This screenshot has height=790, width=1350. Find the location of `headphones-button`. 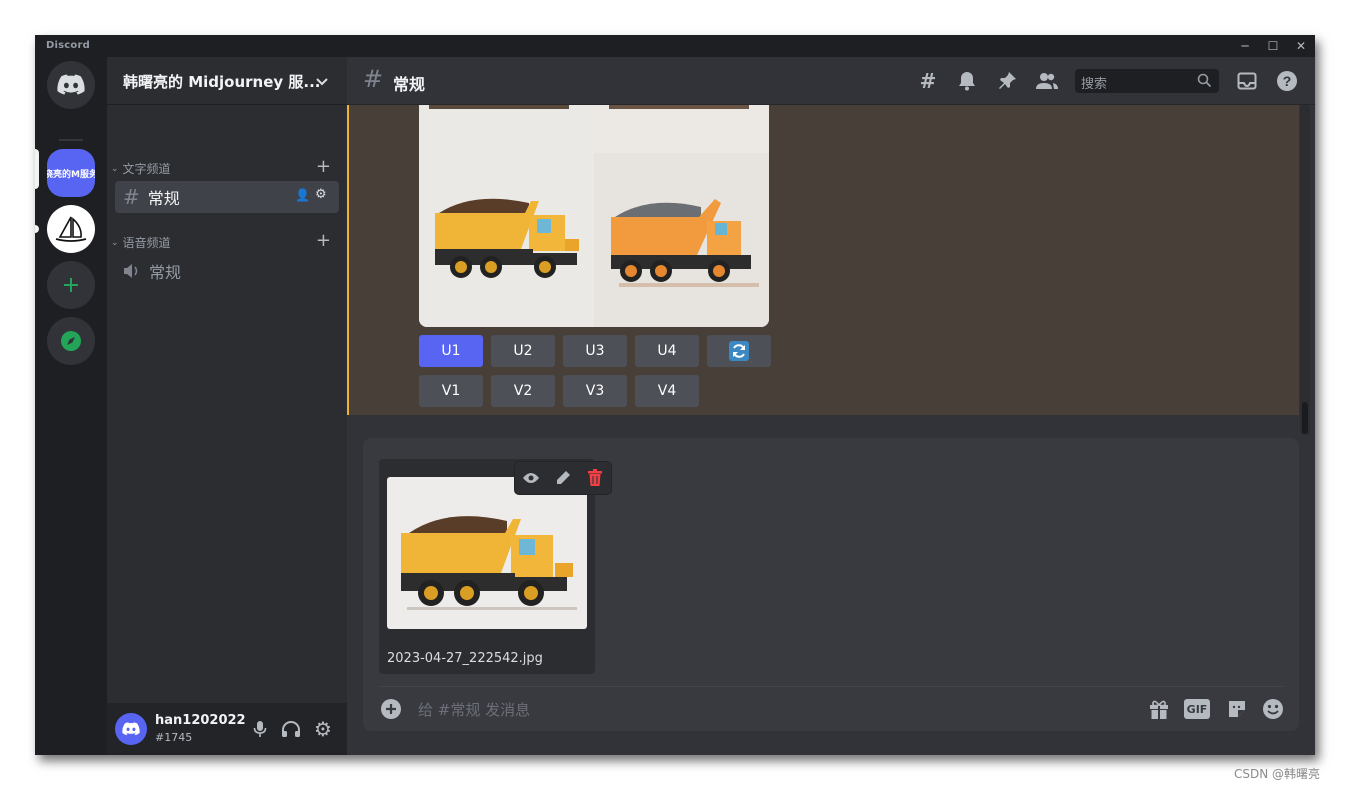

headphones-button is located at coordinates (291, 729).